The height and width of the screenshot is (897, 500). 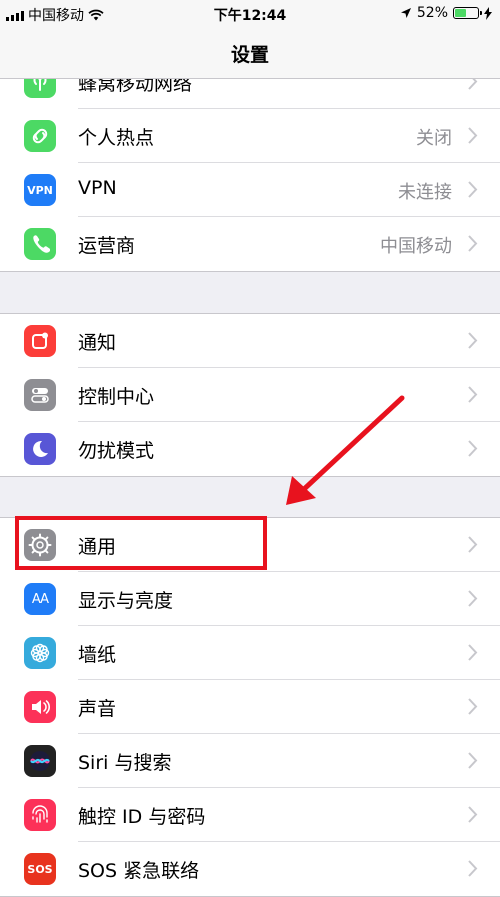 What do you see at coordinates (345, 450) in the screenshot?
I see `red-arrow-annotation` at bounding box center [345, 450].